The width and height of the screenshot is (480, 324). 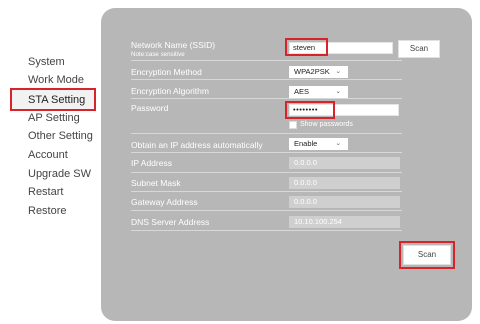 I want to click on sidebar-item-account: Account, so click(x=48, y=155).